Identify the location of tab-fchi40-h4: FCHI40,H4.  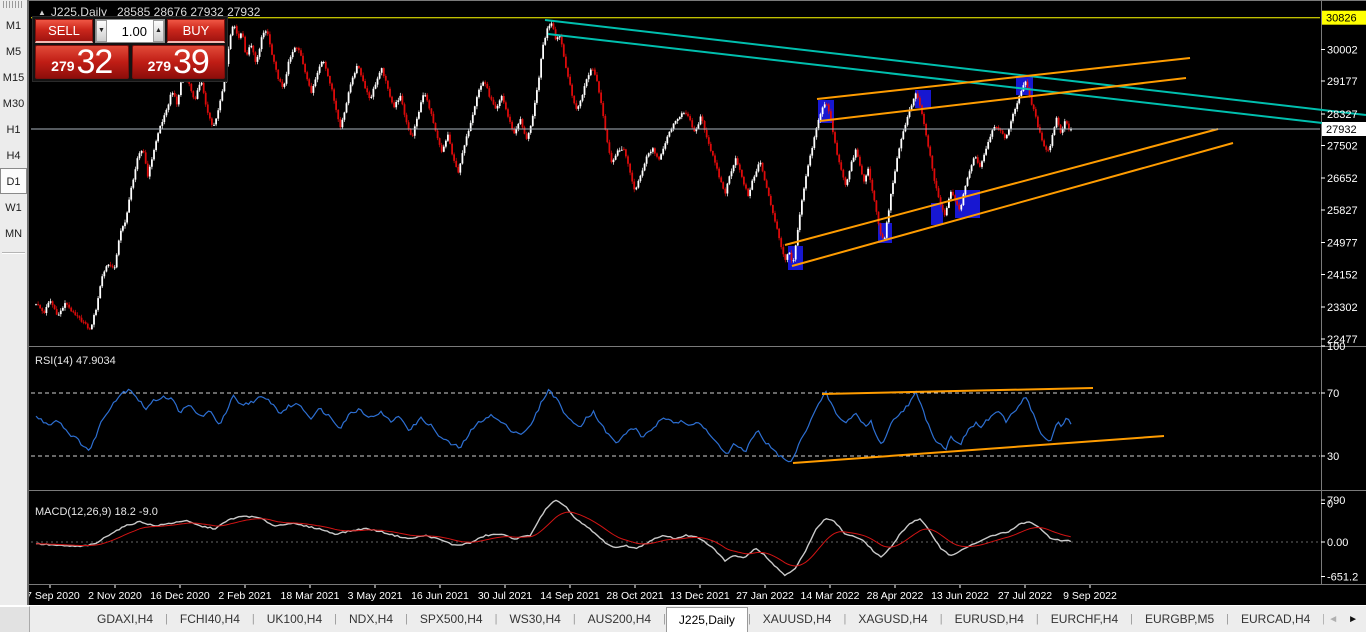
(210, 619).